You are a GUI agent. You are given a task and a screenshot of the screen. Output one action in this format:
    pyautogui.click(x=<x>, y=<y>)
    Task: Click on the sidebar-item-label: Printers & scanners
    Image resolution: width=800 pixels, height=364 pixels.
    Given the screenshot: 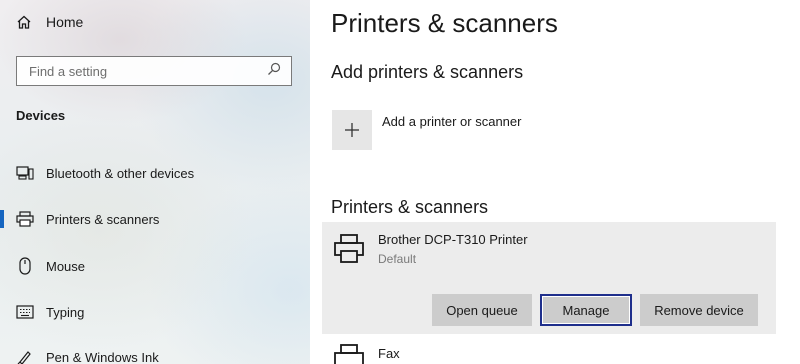 What is the action you would take?
    pyautogui.click(x=103, y=219)
    